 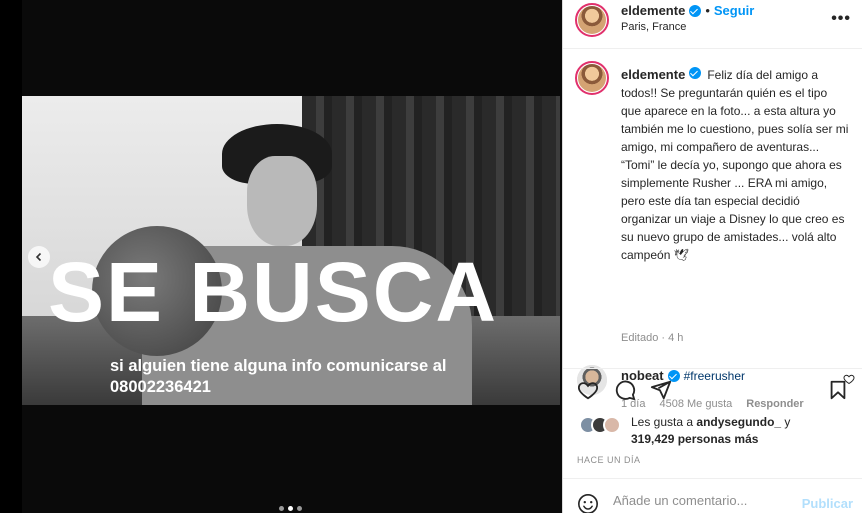 I want to click on add-comment-bar: Publicar, so click(x=712, y=495).